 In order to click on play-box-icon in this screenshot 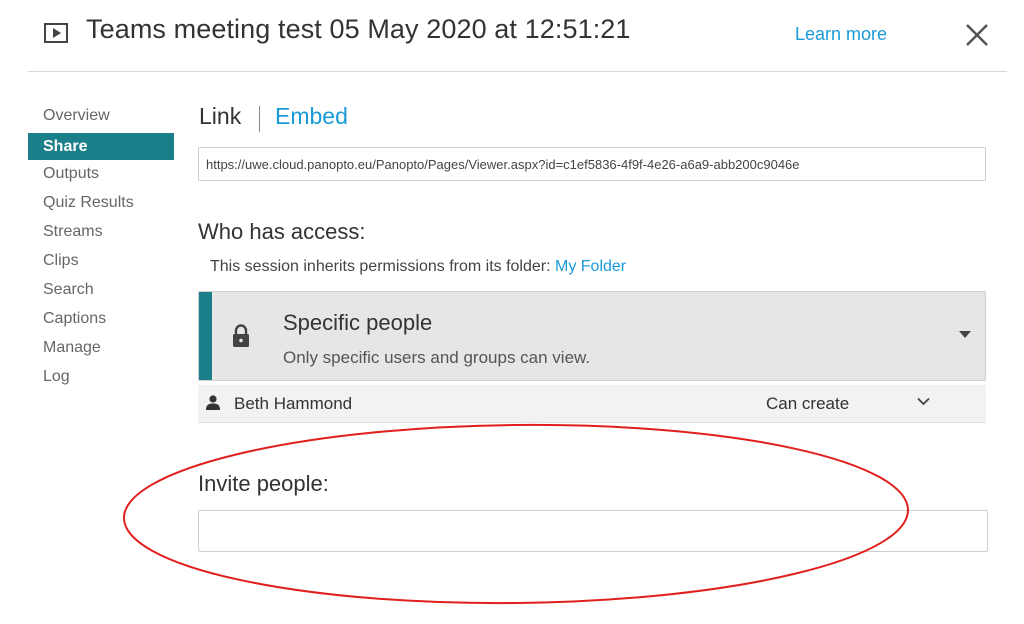, I will do `click(56, 33)`.